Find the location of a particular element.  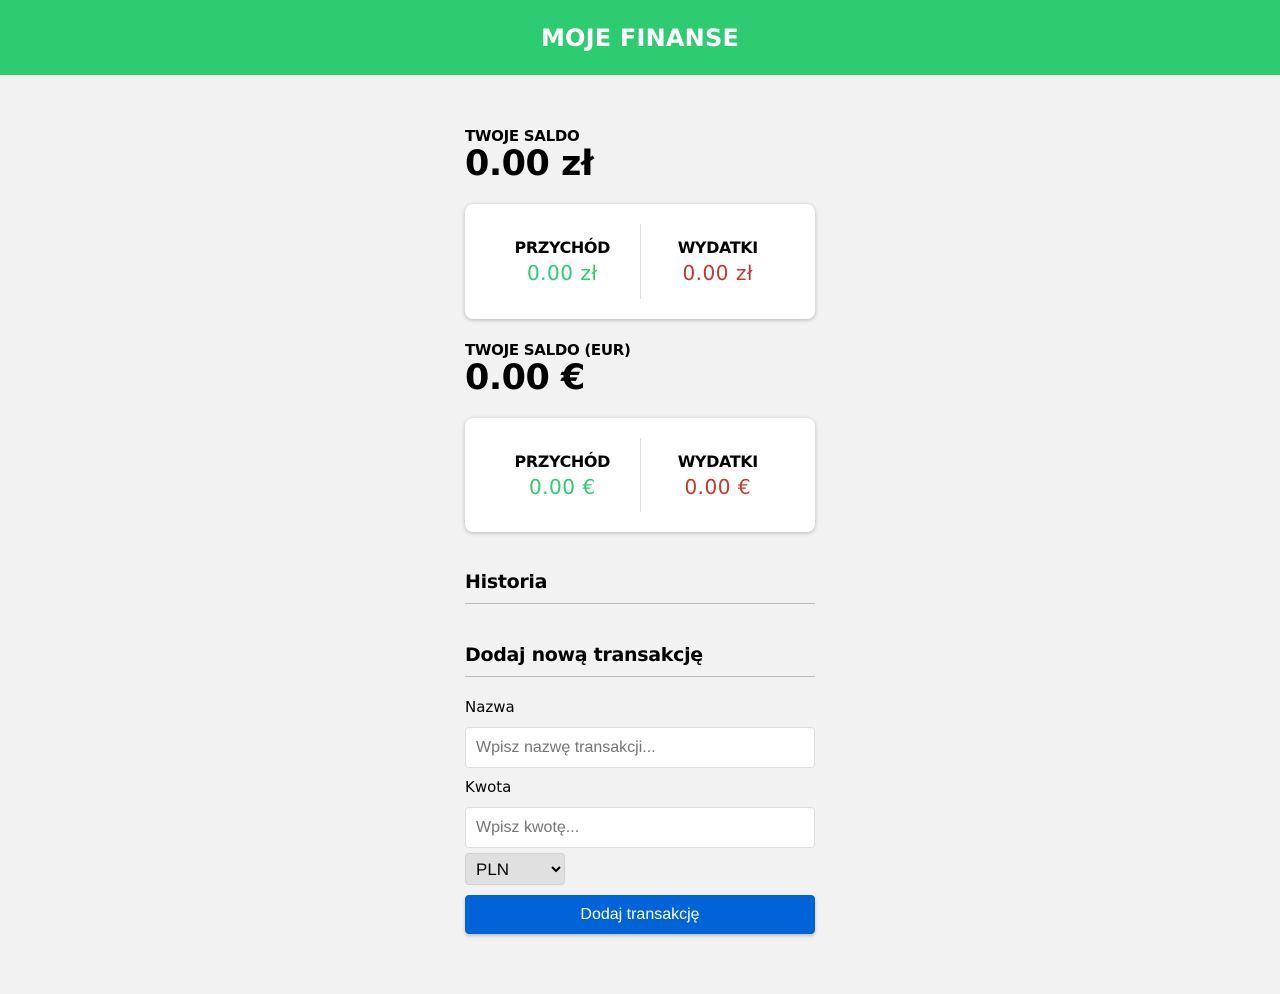

eur-balance-block: TWOJE SALDO (EUR) 0.00 € is located at coordinates (548, 369).